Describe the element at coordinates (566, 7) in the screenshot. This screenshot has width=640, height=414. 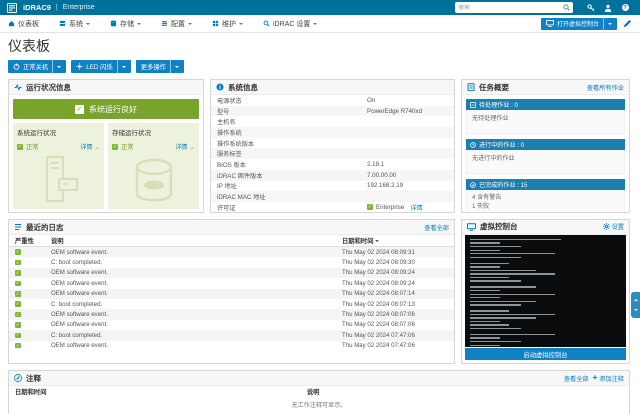
I see `search-icon` at that location.